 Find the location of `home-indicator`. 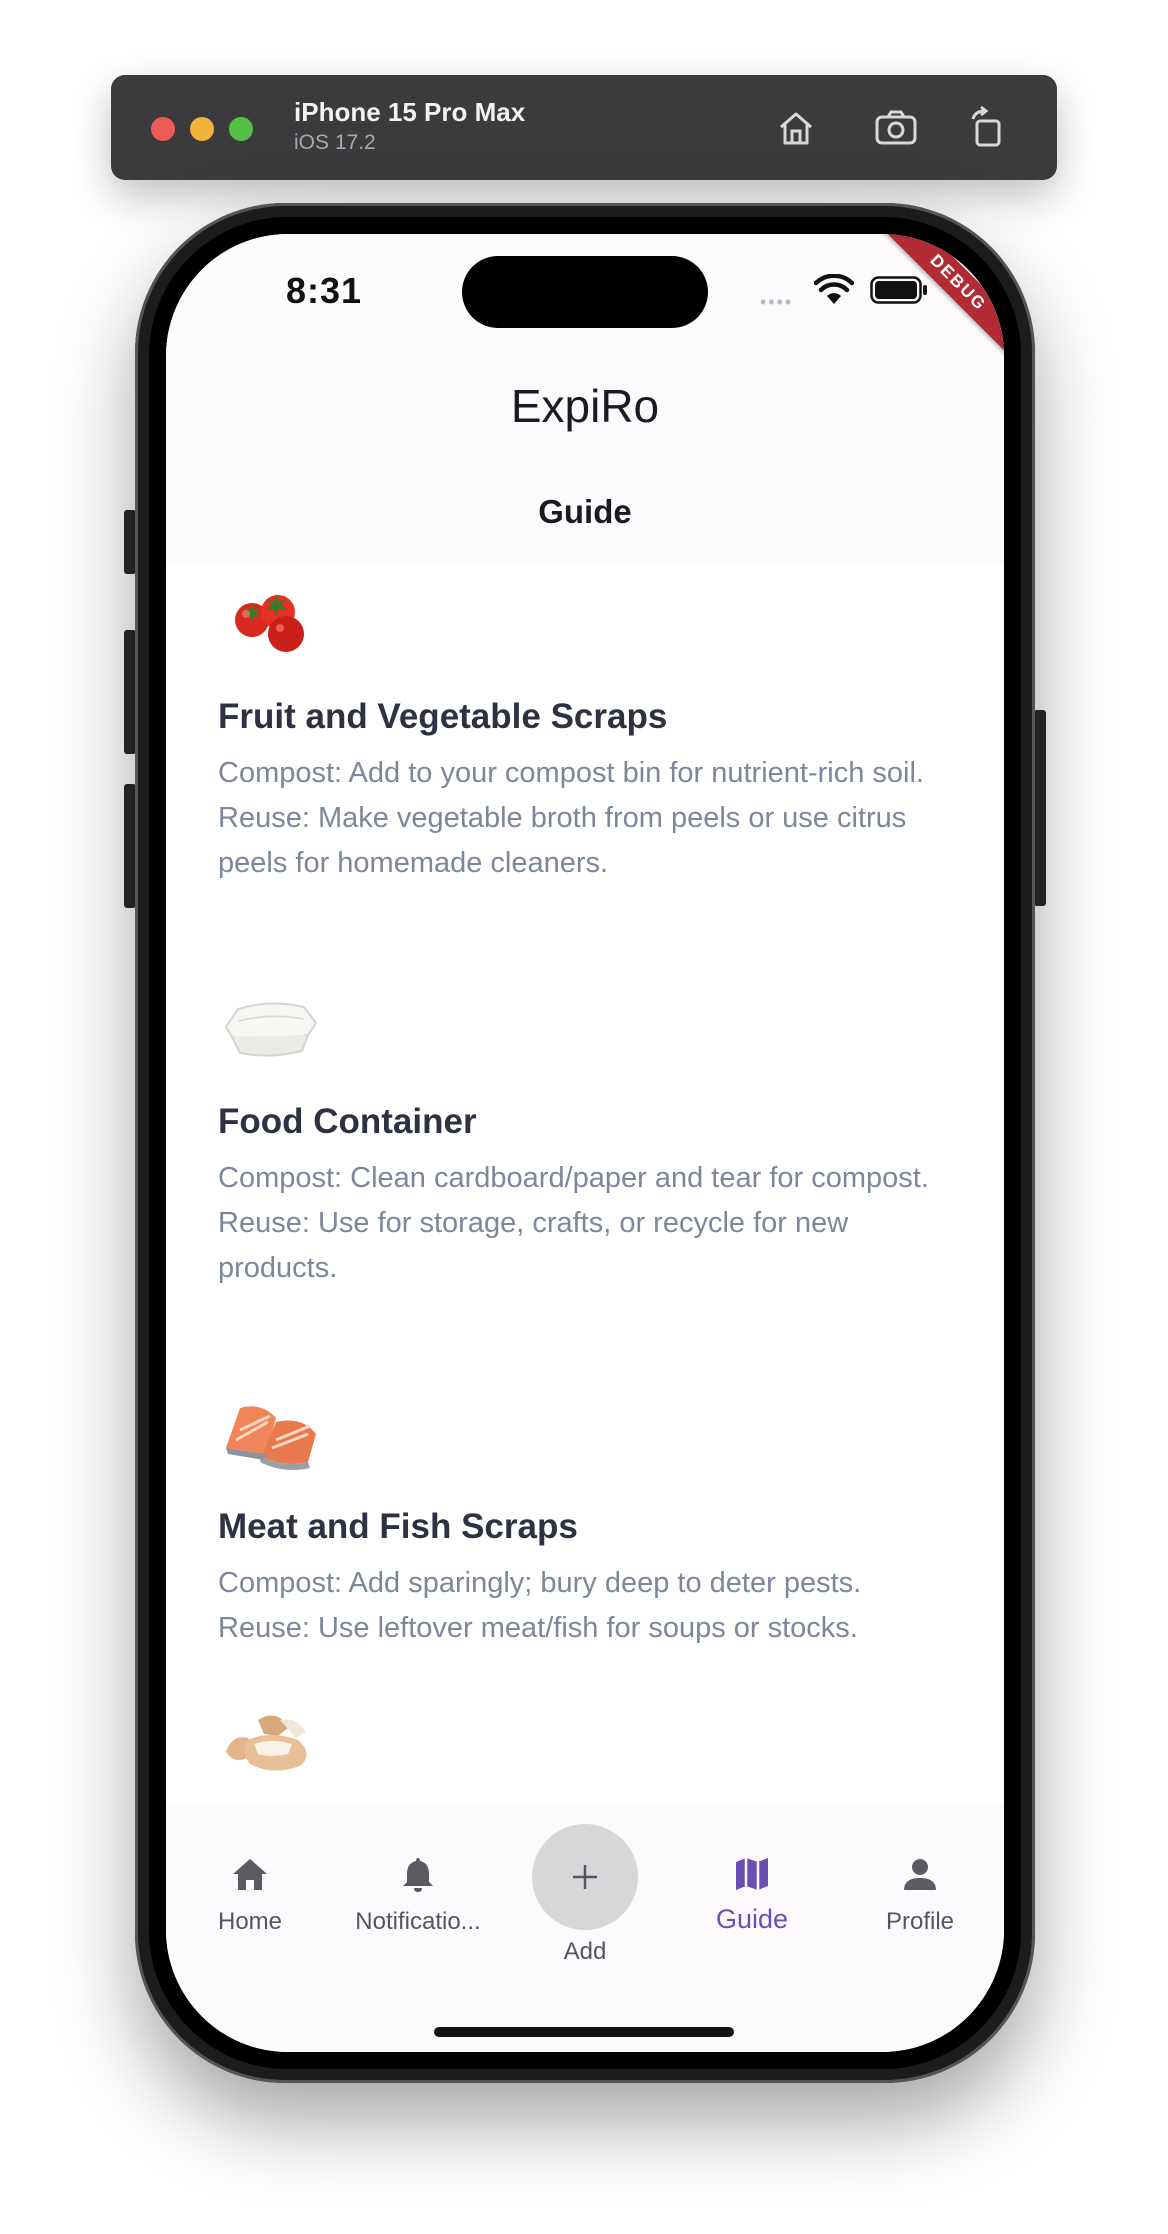

home-indicator is located at coordinates (584, 2032).